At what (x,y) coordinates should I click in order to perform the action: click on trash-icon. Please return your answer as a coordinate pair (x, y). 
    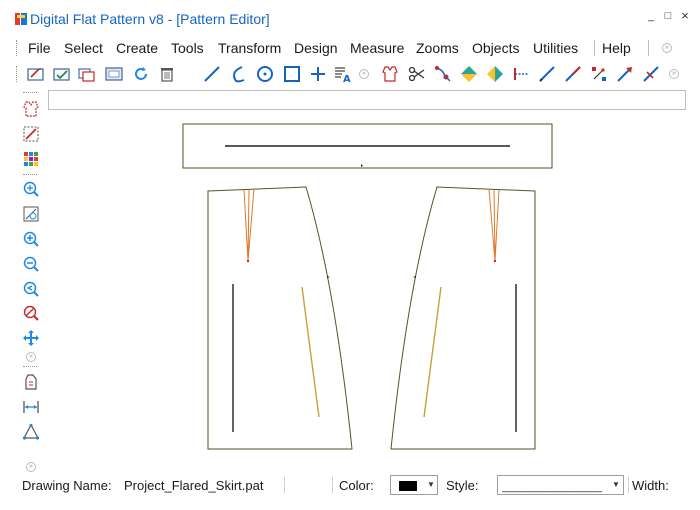
    Looking at the image, I should click on (167, 74).